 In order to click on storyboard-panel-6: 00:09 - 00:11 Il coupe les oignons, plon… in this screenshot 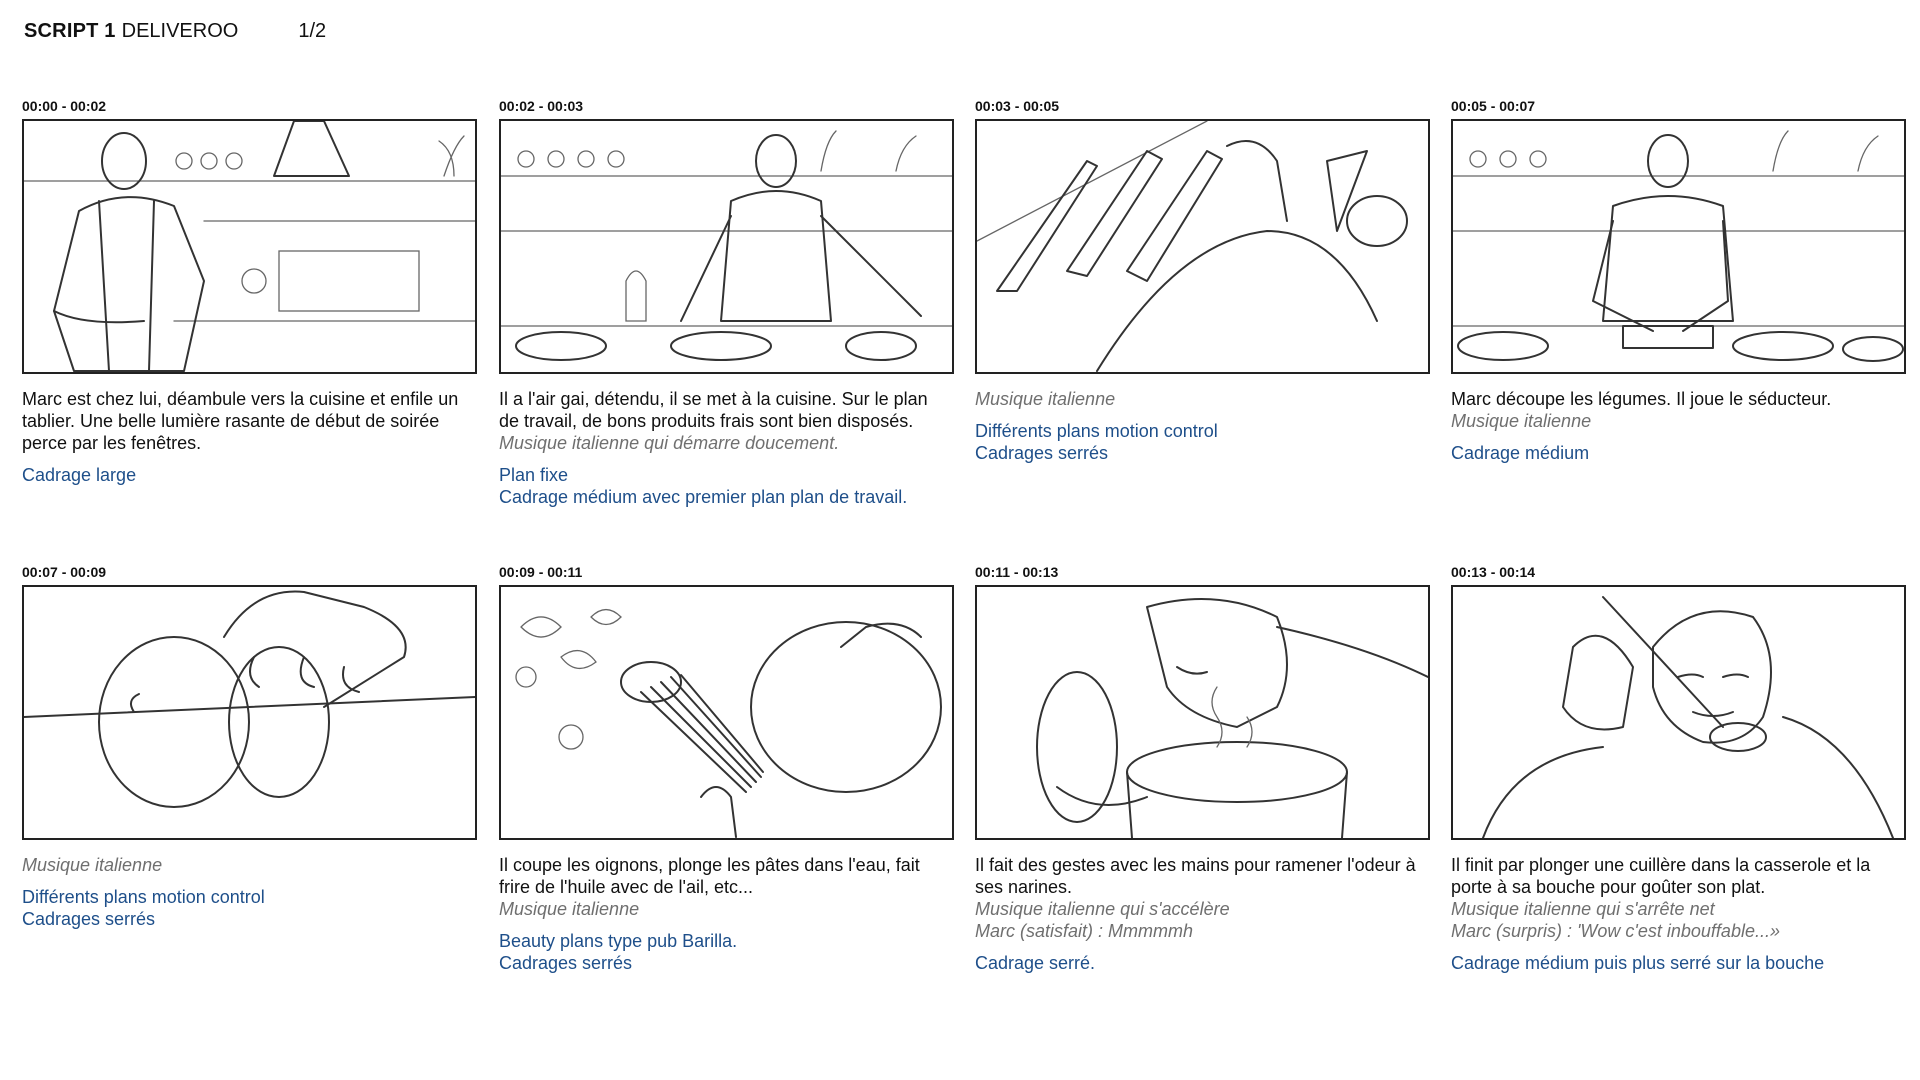, I will do `click(726, 768)`.